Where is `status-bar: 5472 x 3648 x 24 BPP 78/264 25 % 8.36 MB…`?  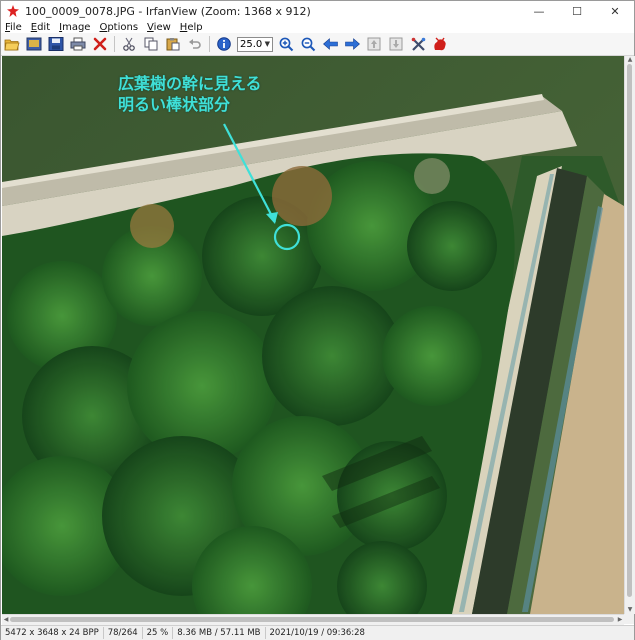 status-bar: 5472 x 3648 x 24 BPP 78/264 25 % 8.36 MB… is located at coordinates (317, 632).